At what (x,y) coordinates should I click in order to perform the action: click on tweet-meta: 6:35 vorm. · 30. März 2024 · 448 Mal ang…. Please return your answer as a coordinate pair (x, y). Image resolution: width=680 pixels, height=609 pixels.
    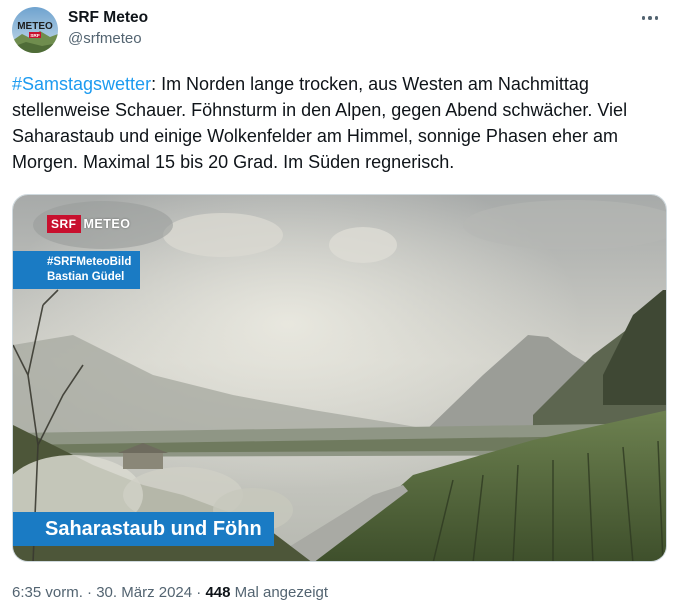
    Looking at the image, I should click on (170, 593).